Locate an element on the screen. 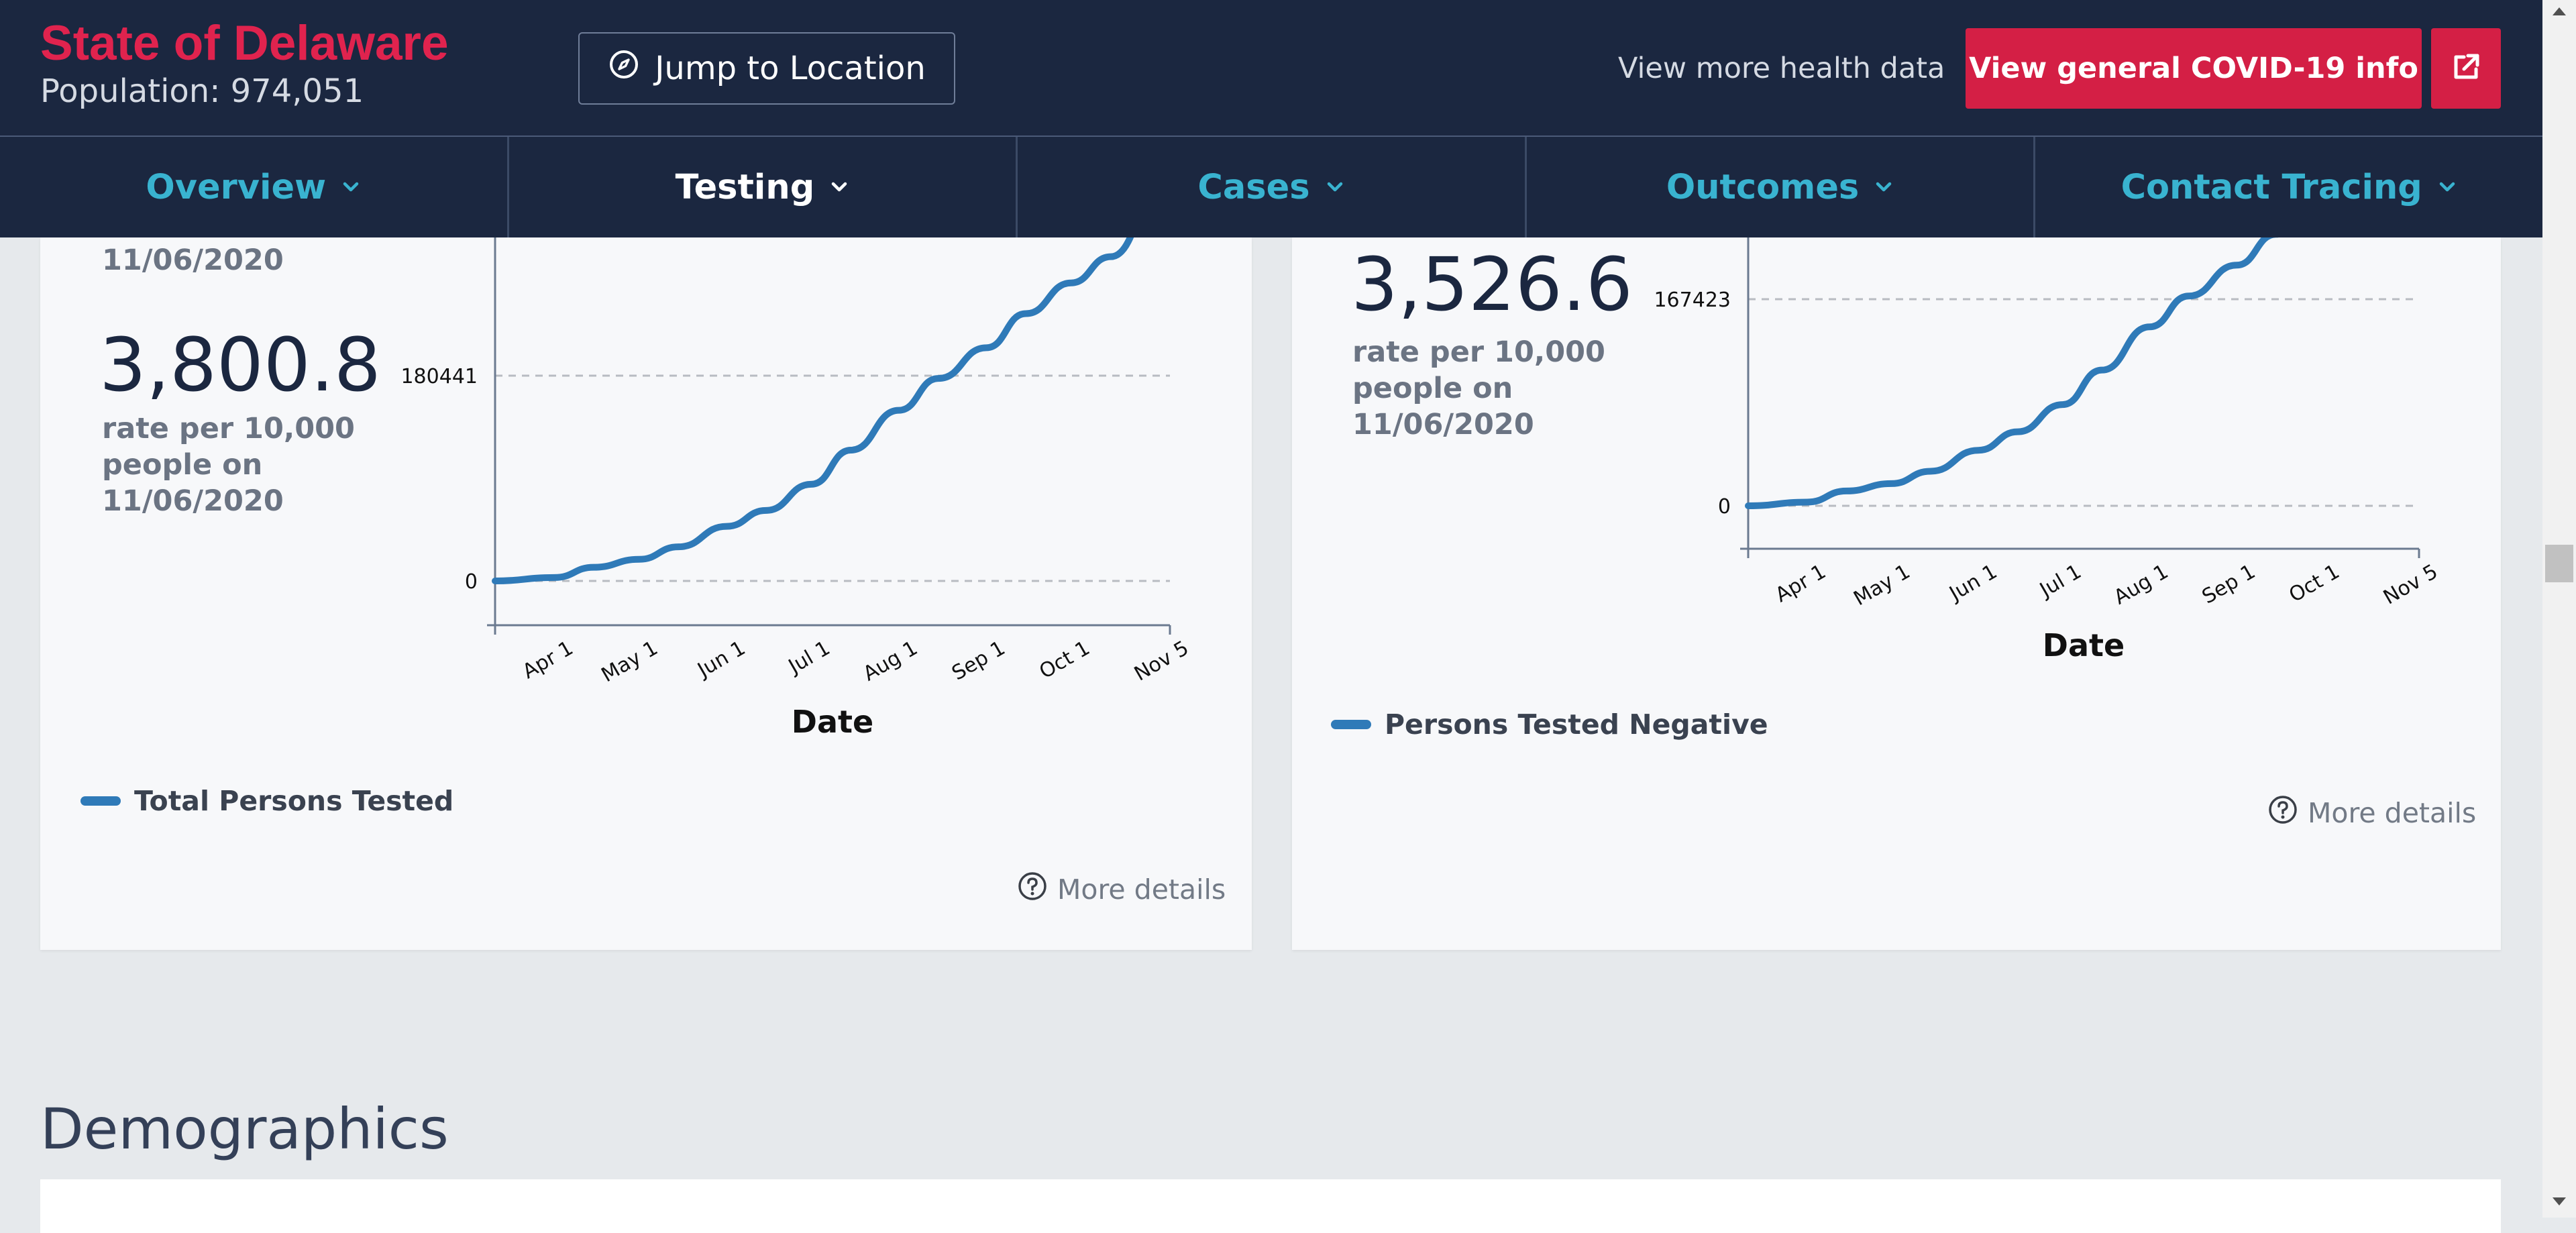 This screenshot has height=1233, width=2576. tab-cases: Cases is located at coordinates (1272, 187).